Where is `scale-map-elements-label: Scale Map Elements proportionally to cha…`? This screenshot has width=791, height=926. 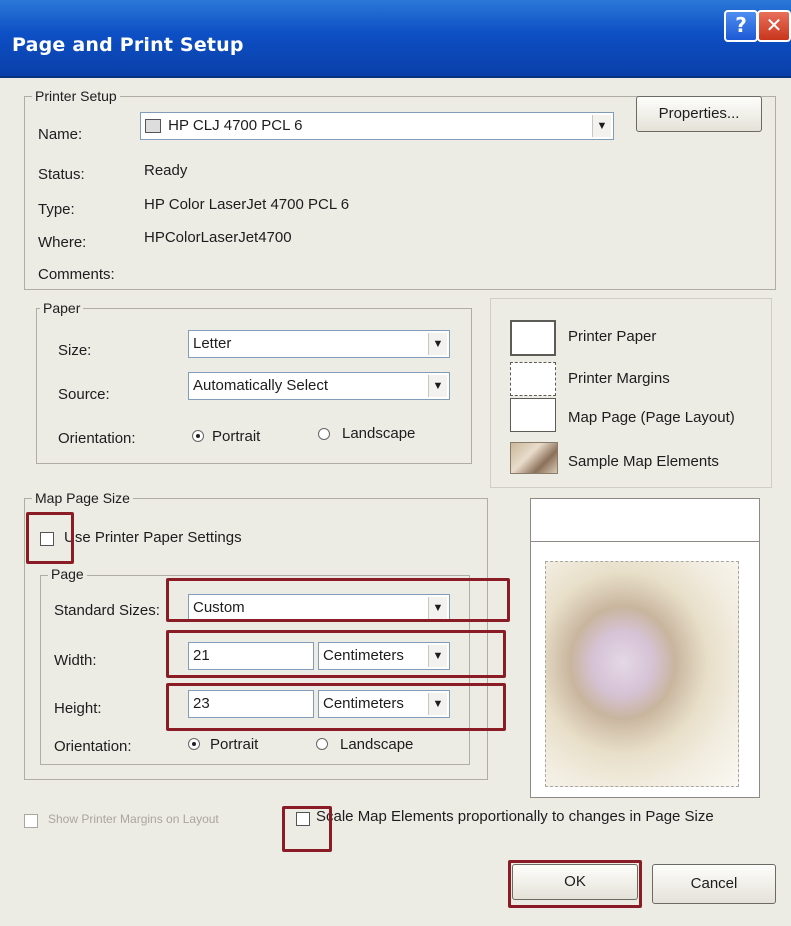
scale-map-elements-label: Scale Map Elements proportionally to cha… is located at coordinates (515, 816).